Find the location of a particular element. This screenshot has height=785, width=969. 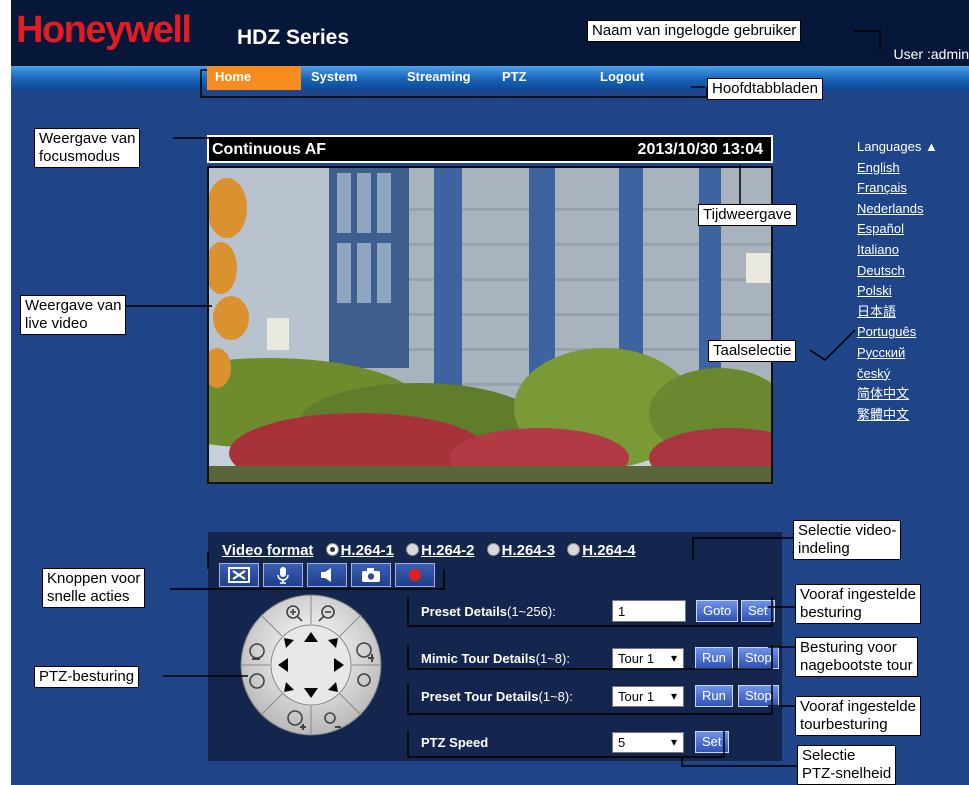

mimic-tour-select: Tour 1 is located at coordinates (648, 658).